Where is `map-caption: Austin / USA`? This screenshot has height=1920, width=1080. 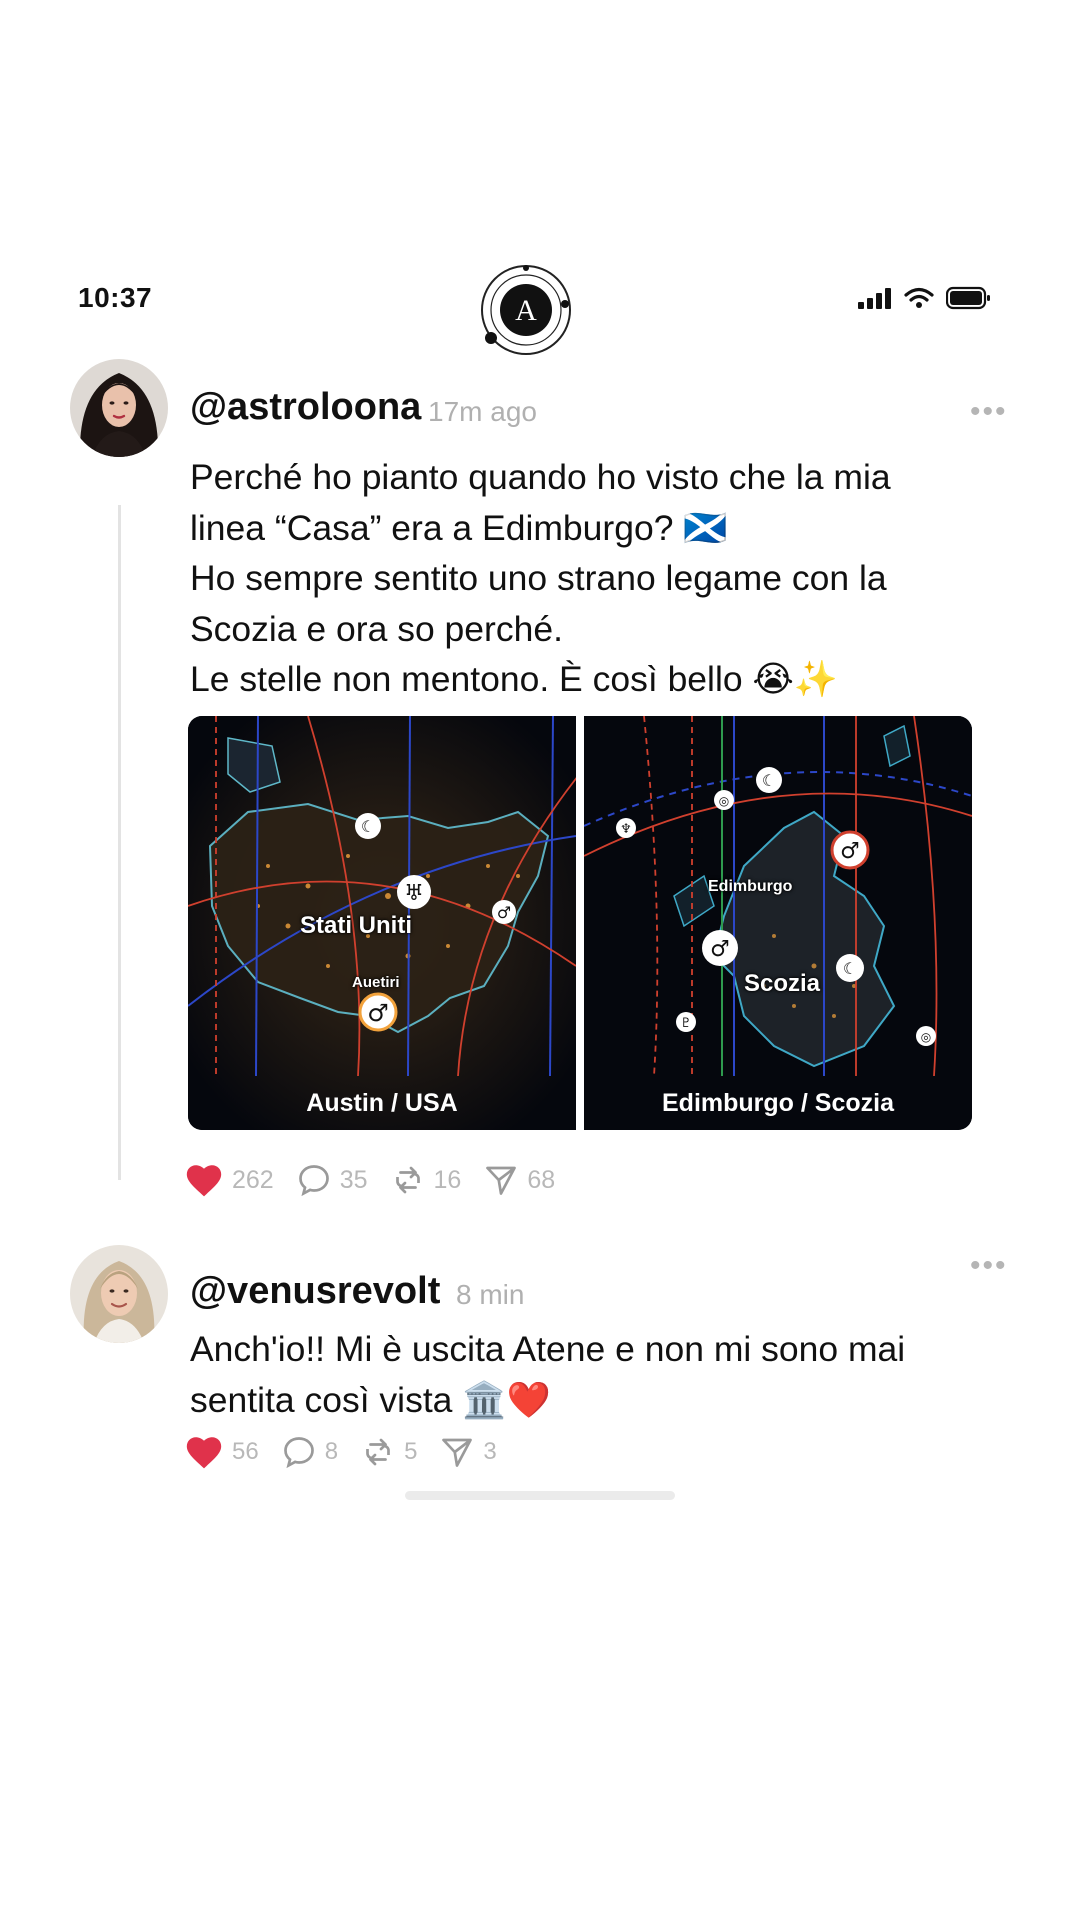 map-caption: Austin / USA is located at coordinates (382, 1103).